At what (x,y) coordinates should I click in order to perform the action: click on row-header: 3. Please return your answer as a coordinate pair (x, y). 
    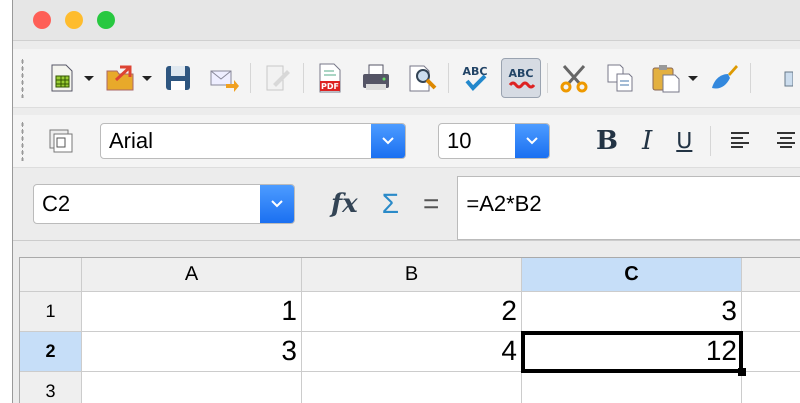
    Looking at the image, I should click on (51, 387).